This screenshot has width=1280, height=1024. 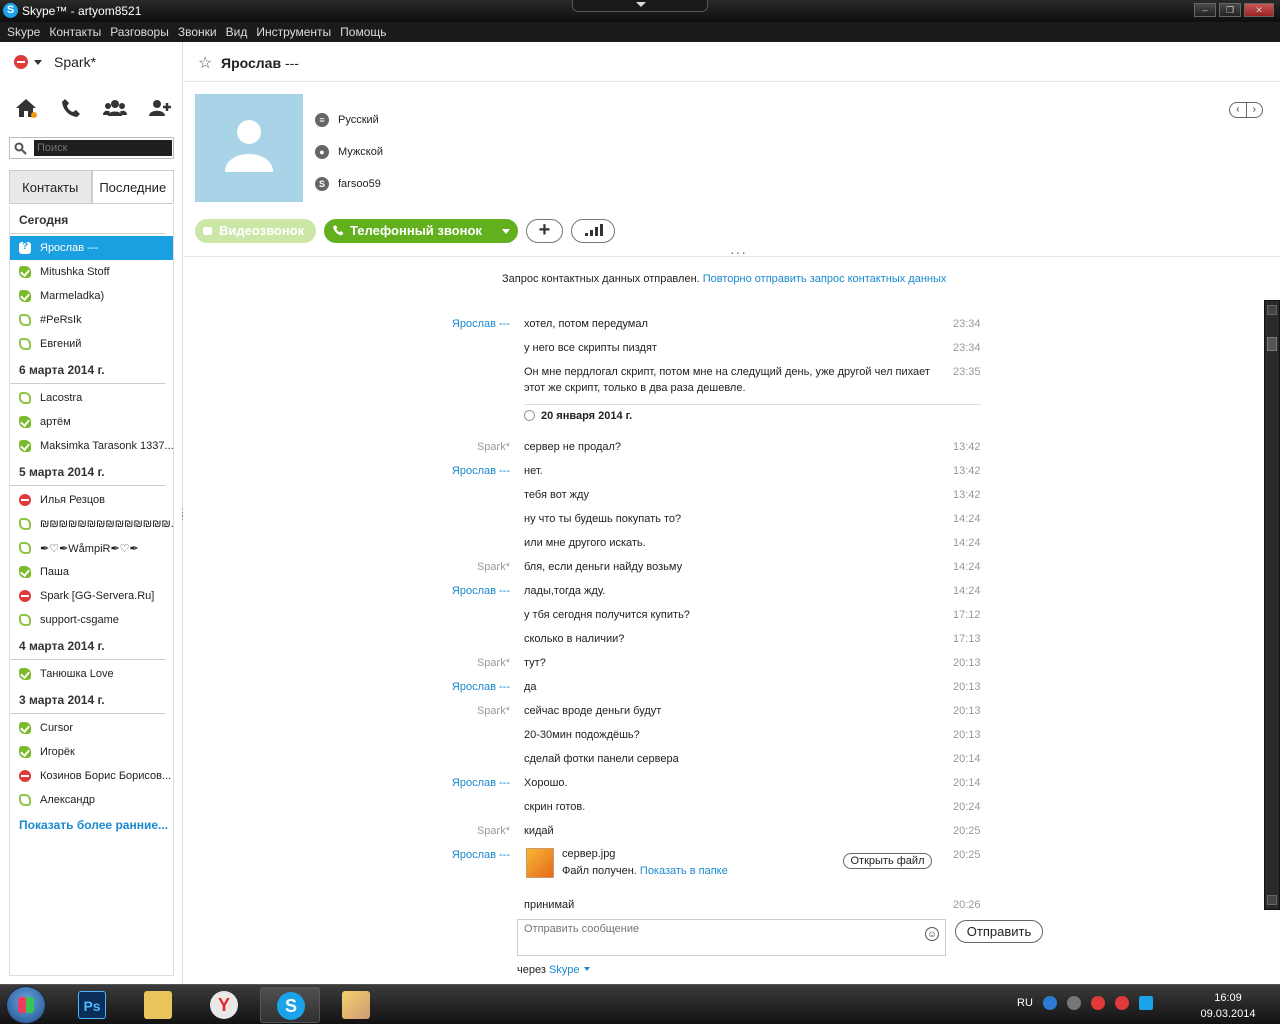 What do you see at coordinates (91, 728) in the screenshot?
I see `contact-item: Cursor` at bounding box center [91, 728].